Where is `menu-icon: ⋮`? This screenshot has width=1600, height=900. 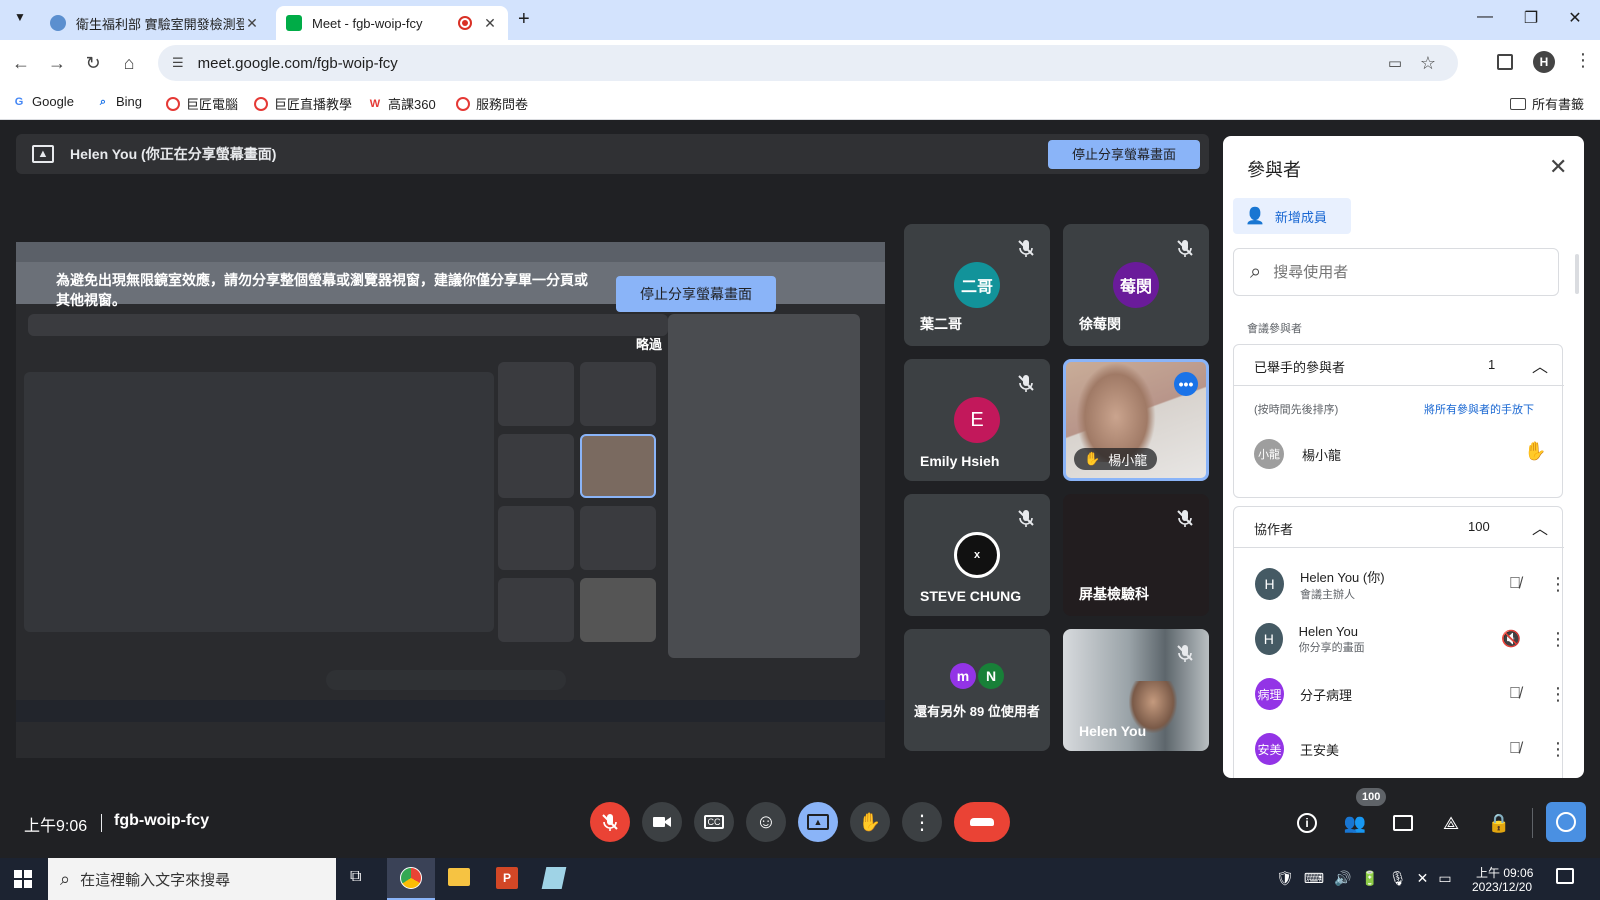 menu-icon: ⋮ is located at coordinates (1583, 60).